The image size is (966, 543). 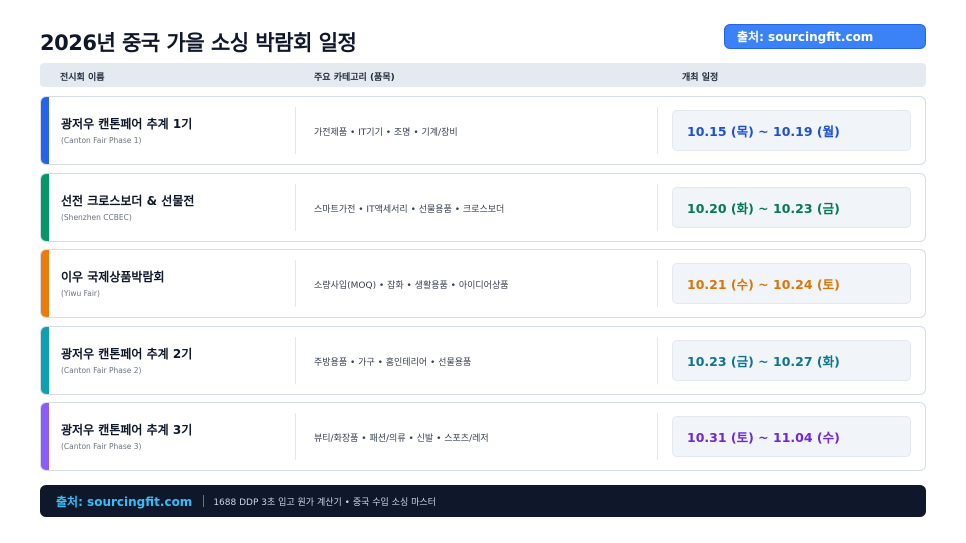 I want to click on row-date: 10.21 (수) ~ 10.24 (토), so click(x=791, y=283).